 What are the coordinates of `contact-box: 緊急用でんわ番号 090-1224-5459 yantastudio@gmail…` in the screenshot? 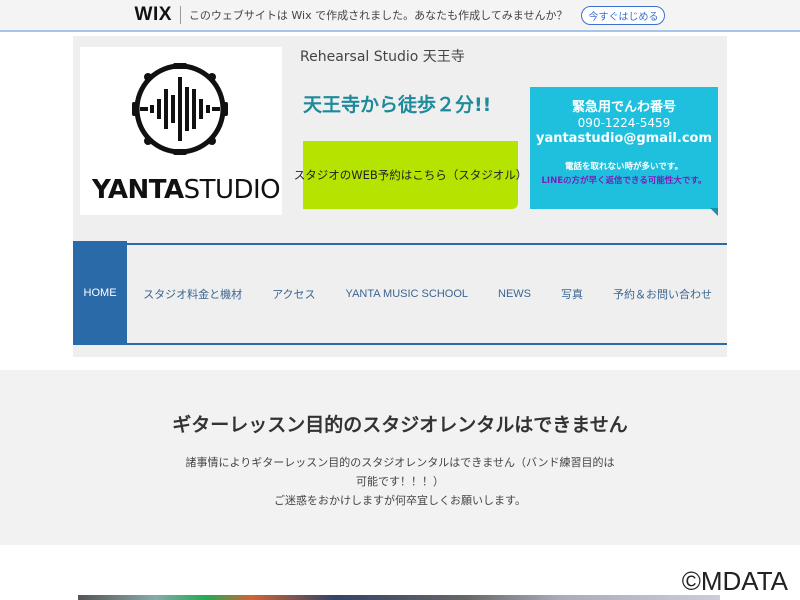 It's located at (624, 151).